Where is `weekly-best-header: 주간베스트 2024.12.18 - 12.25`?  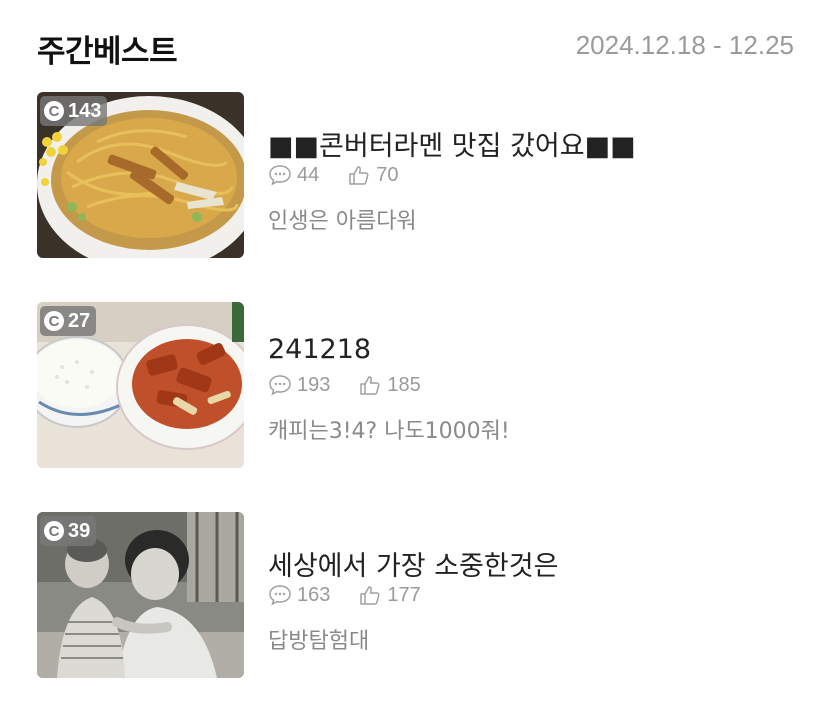
weekly-best-header: 주간베스트 2024.12.18 - 12.25 is located at coordinates (415, 45).